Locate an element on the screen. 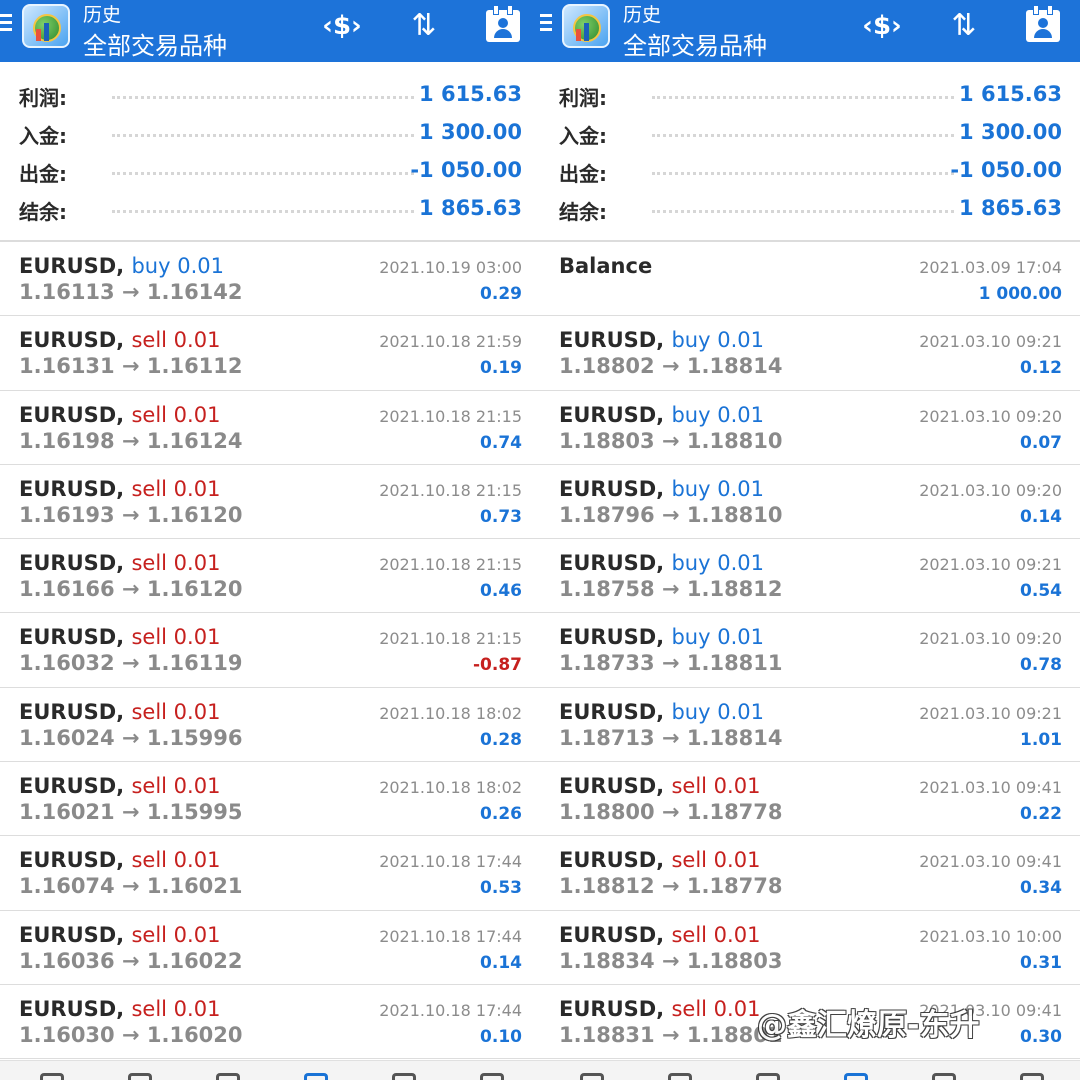  summary-label: 入金: is located at coordinates (43, 136).